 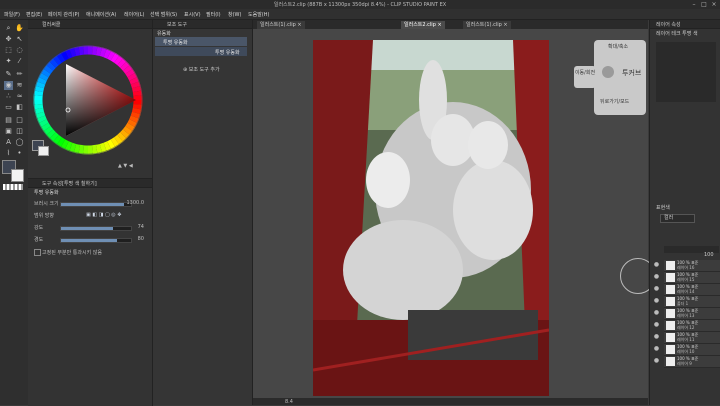 What do you see at coordinates (8, 107) in the screenshot?
I see `eraser-icon: ▭` at bounding box center [8, 107].